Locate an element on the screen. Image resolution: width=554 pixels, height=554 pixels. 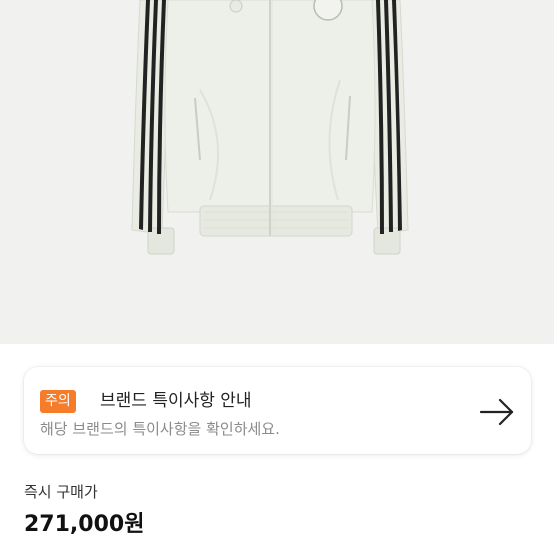
notice-description: 해당 브랜드의 특이사항을 확인하세요. is located at coordinates (160, 429).